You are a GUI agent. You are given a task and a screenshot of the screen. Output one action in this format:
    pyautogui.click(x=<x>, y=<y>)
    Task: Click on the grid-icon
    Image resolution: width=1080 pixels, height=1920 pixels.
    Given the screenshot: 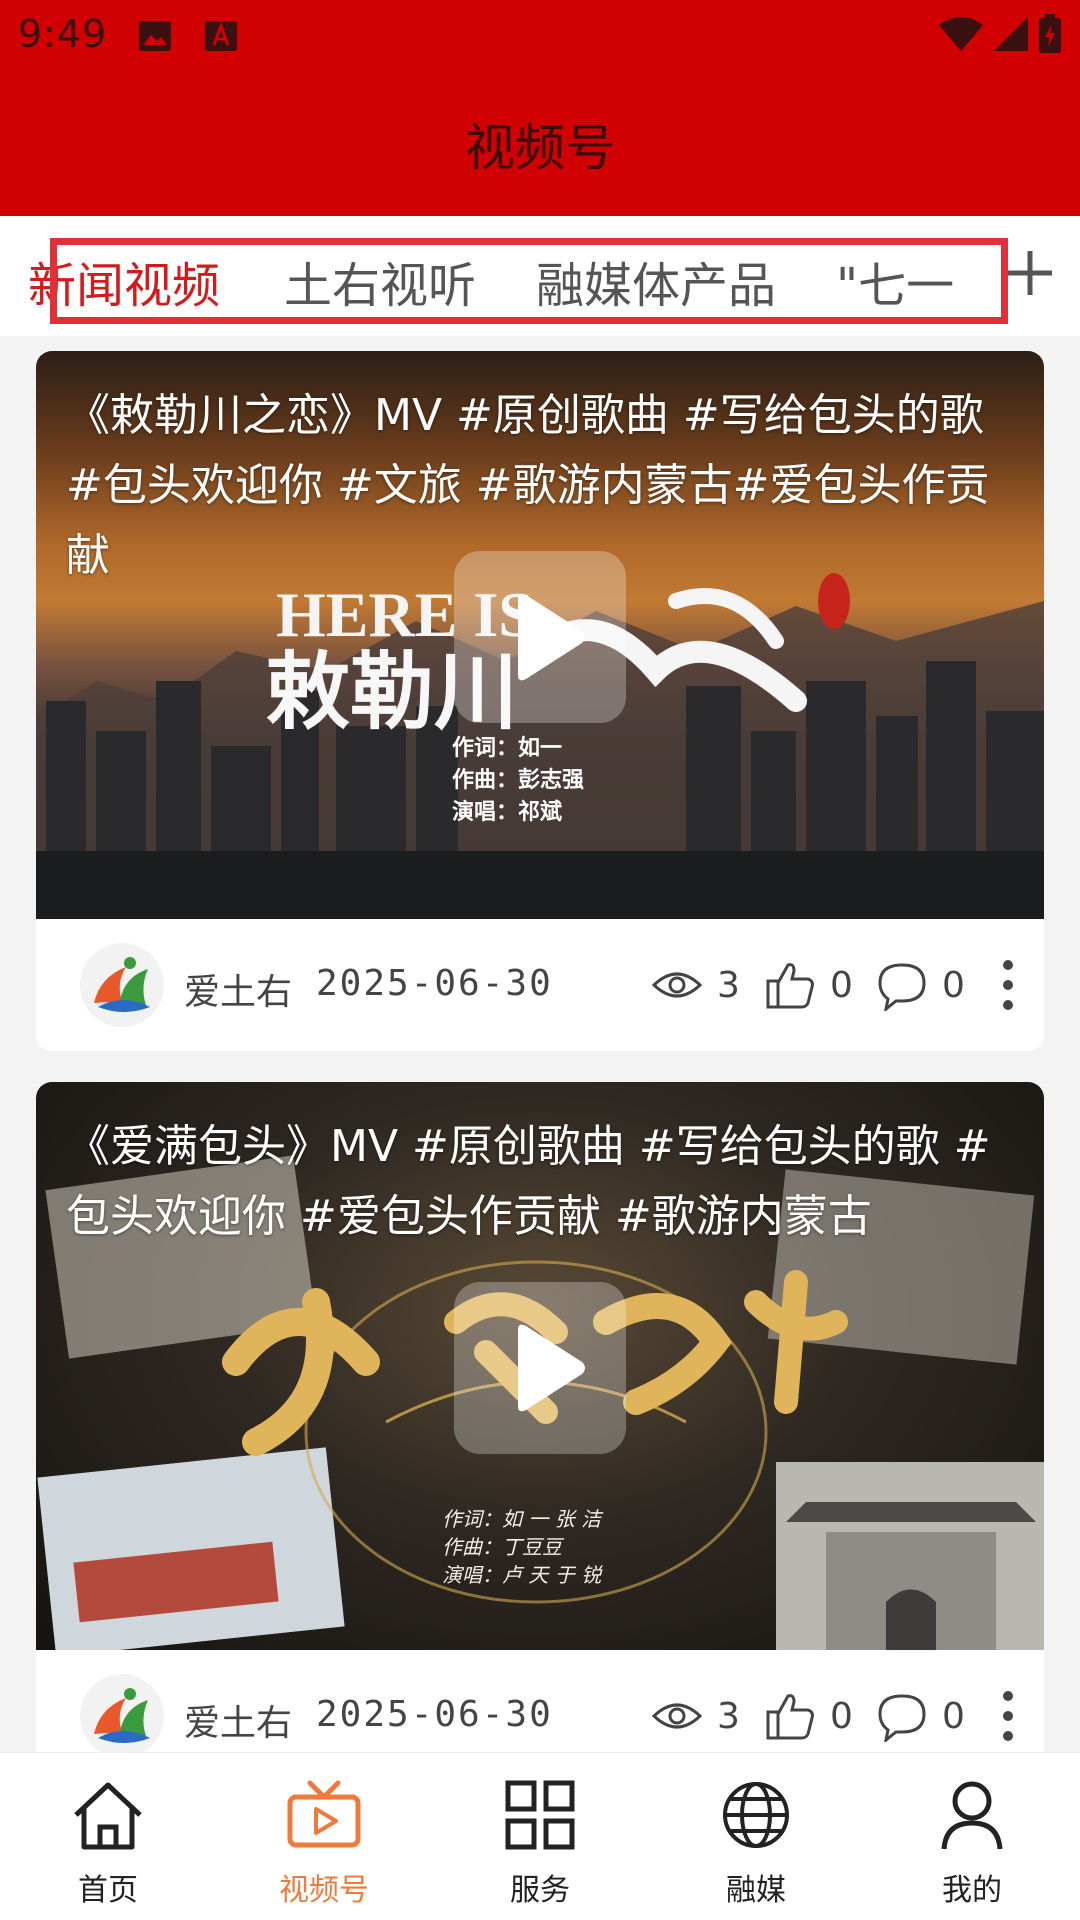 What is the action you would take?
    pyautogui.click(x=540, y=1815)
    